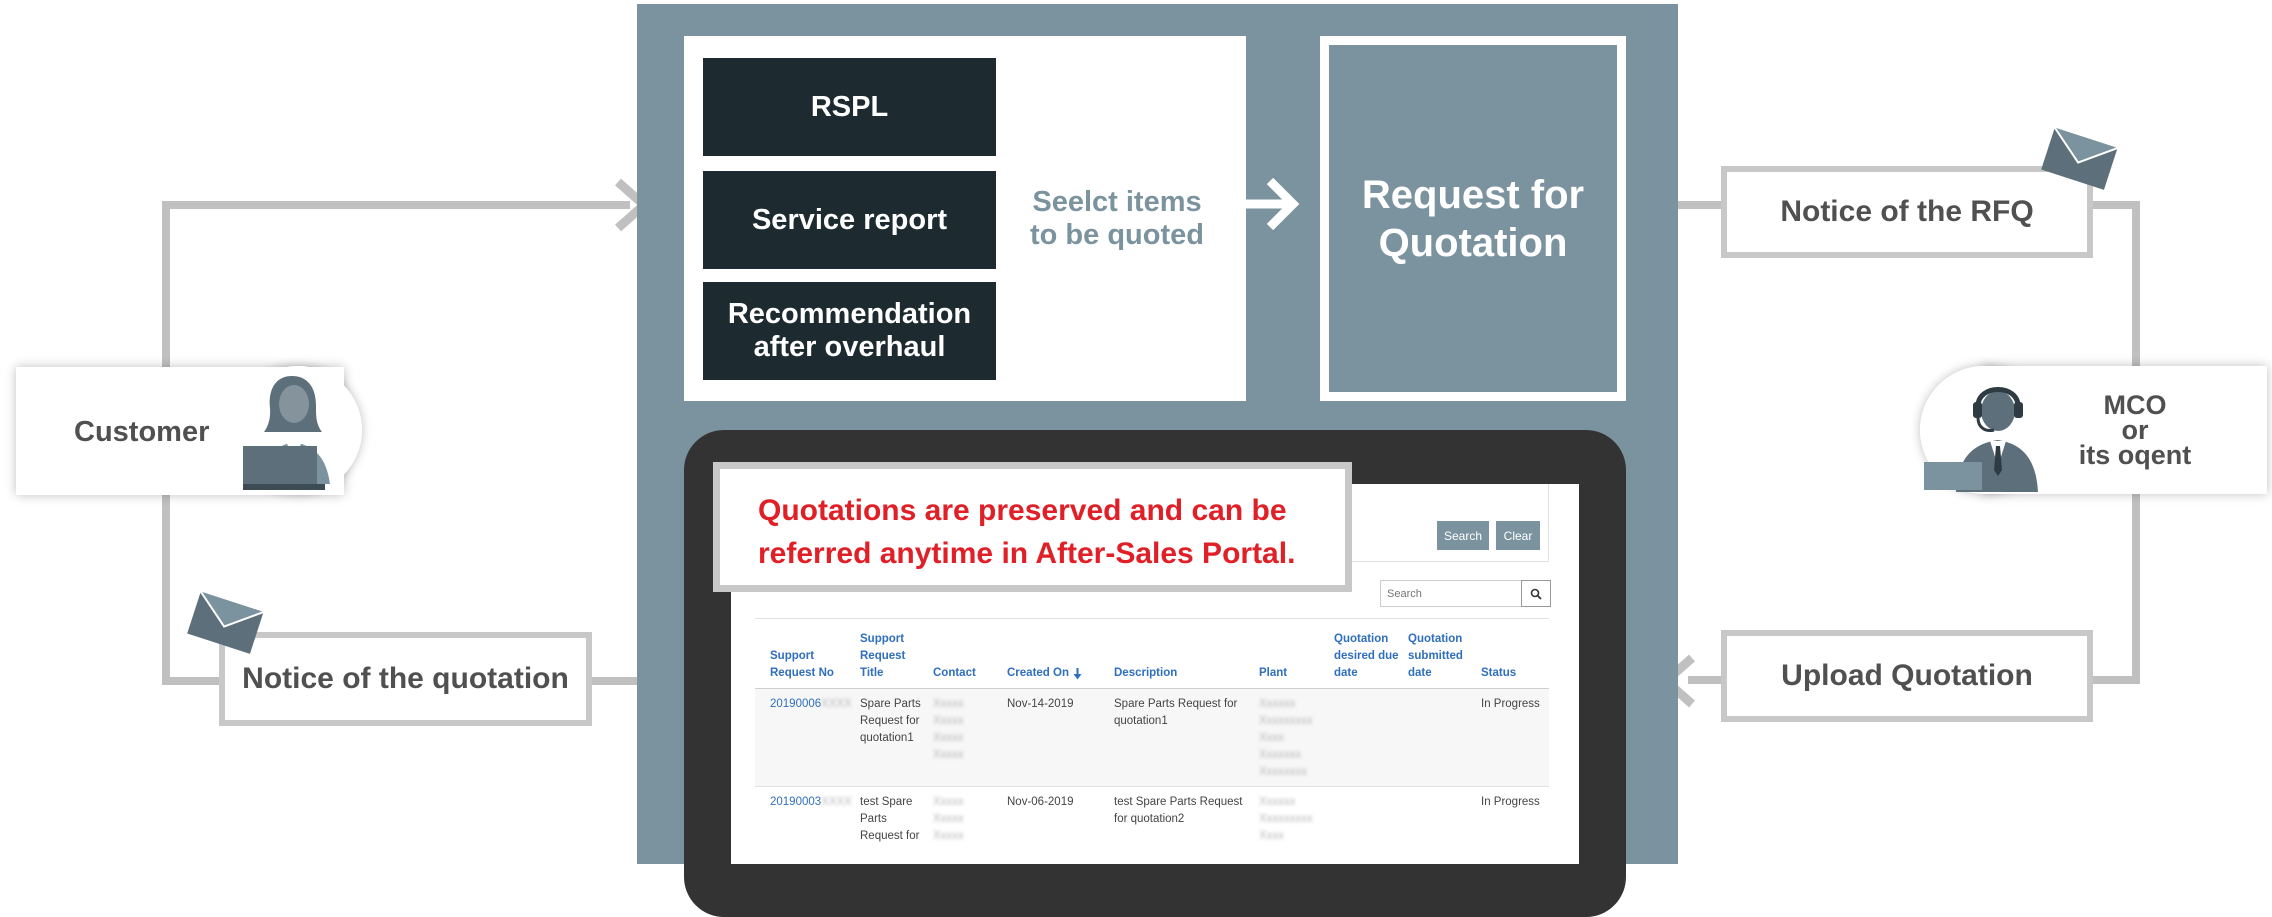 This screenshot has width=2272, height=917. Describe the element at coordinates (1176, 712) in the screenshot. I see `row-description: Spare Parts Request for quotation1` at that location.